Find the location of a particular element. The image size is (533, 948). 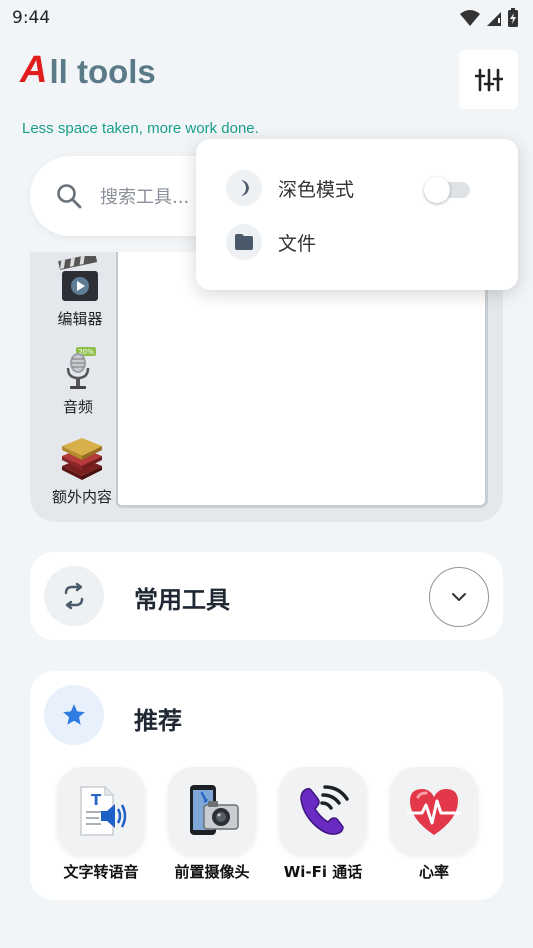

layers-stack-icon is located at coordinates (82, 459).